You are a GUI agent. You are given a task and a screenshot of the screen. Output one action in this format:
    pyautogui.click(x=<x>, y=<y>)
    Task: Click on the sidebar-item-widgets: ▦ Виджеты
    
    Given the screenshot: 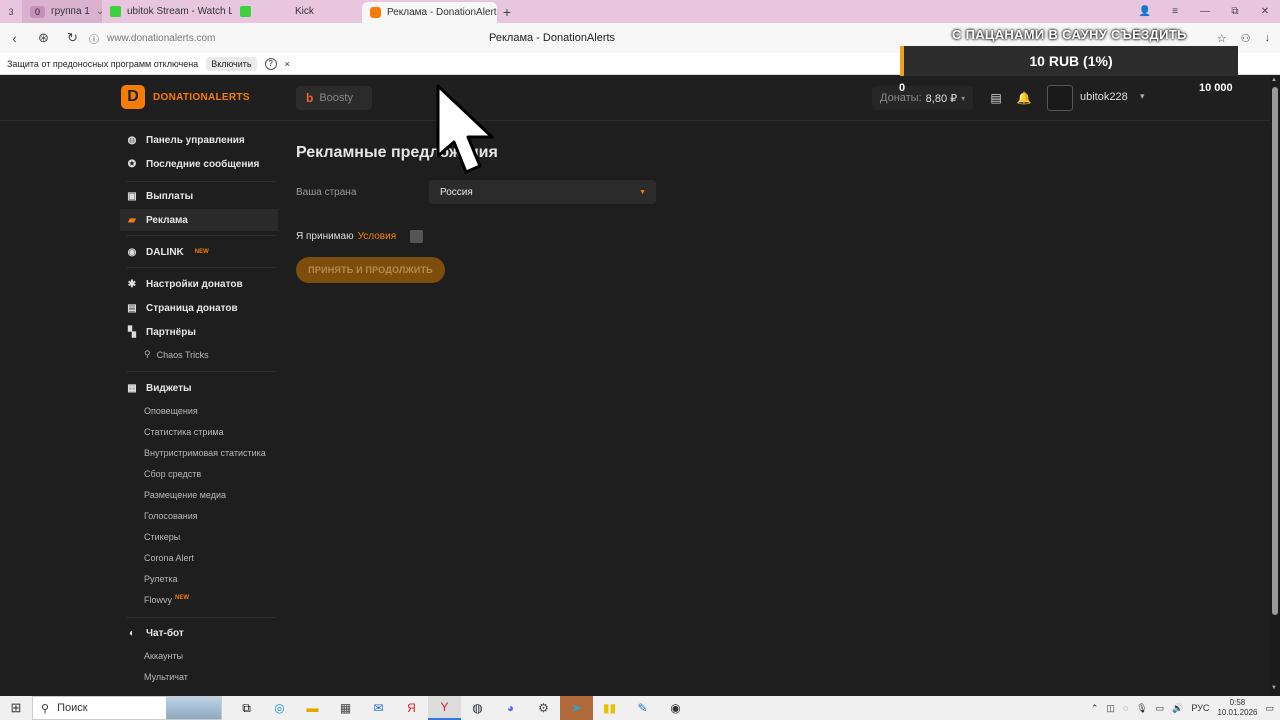 What is the action you would take?
    pyautogui.click(x=199, y=388)
    